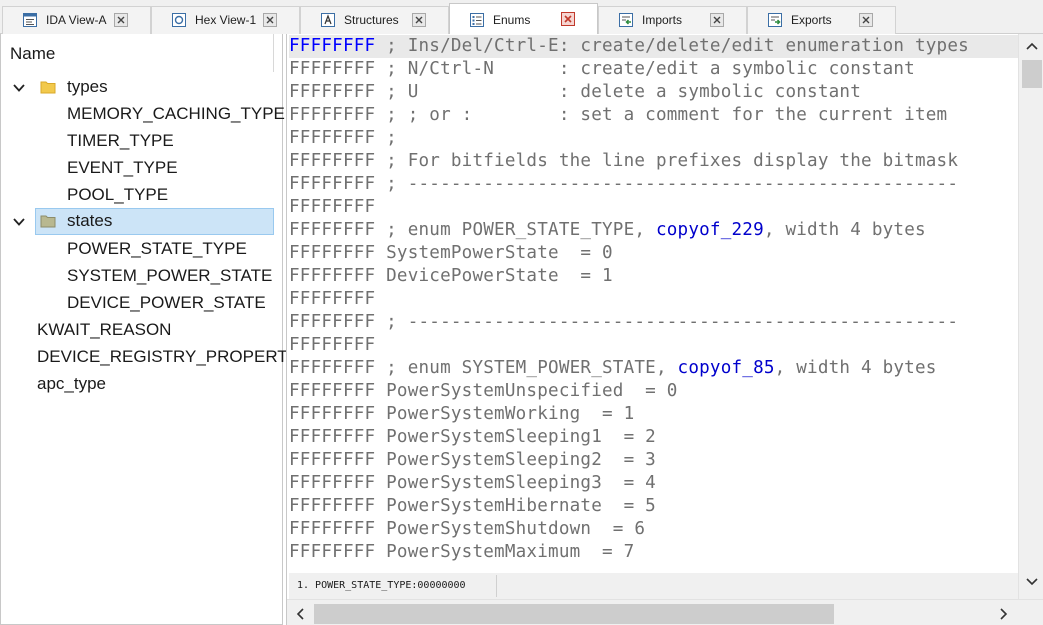 The height and width of the screenshot is (625, 1043). What do you see at coordinates (510, 529) in the screenshot?
I see `line-text: PowerSystemShutdown = 6` at bounding box center [510, 529].